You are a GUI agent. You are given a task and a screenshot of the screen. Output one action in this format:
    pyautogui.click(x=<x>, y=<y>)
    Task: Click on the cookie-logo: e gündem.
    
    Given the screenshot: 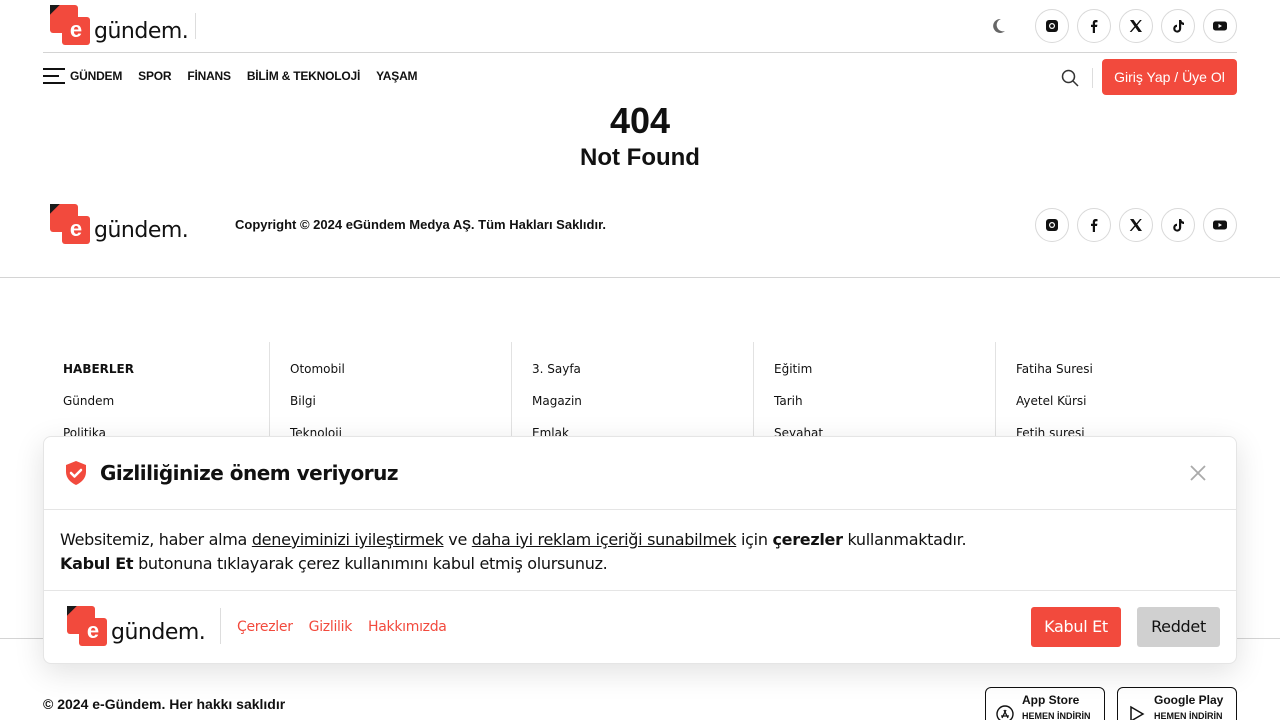 What is the action you would take?
    pyautogui.click(x=136, y=627)
    